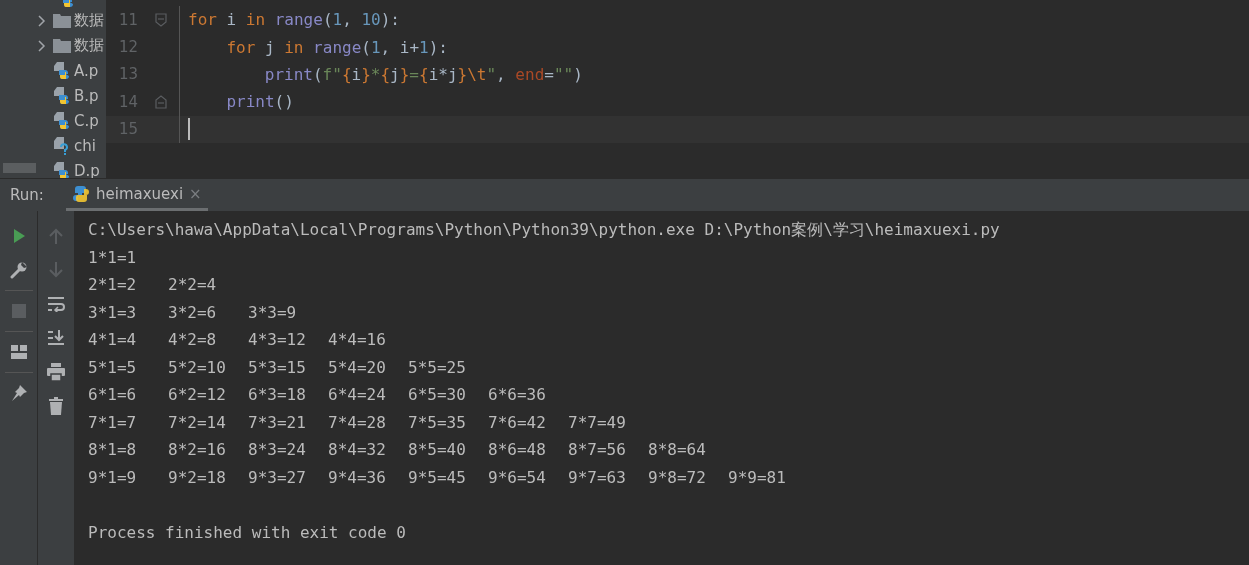 This screenshot has width=1249, height=565. What do you see at coordinates (437, 395) in the screenshot?
I see `output-text: 6*5=30` at bounding box center [437, 395].